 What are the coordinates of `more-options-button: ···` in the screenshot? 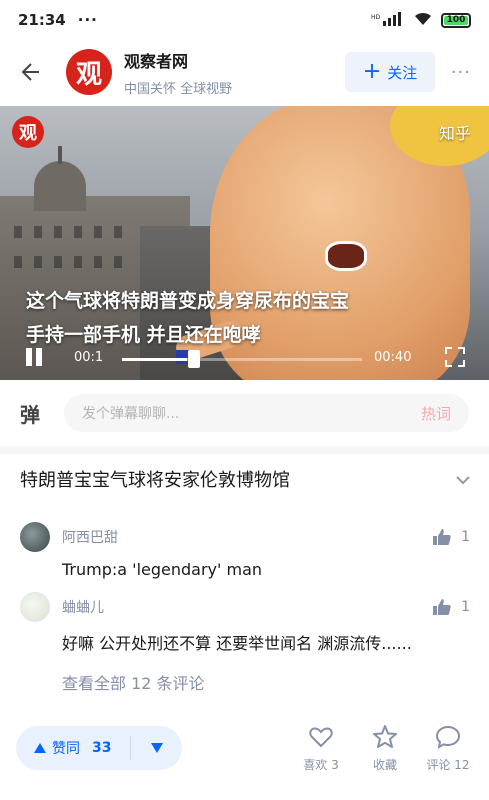 It's located at (453, 72).